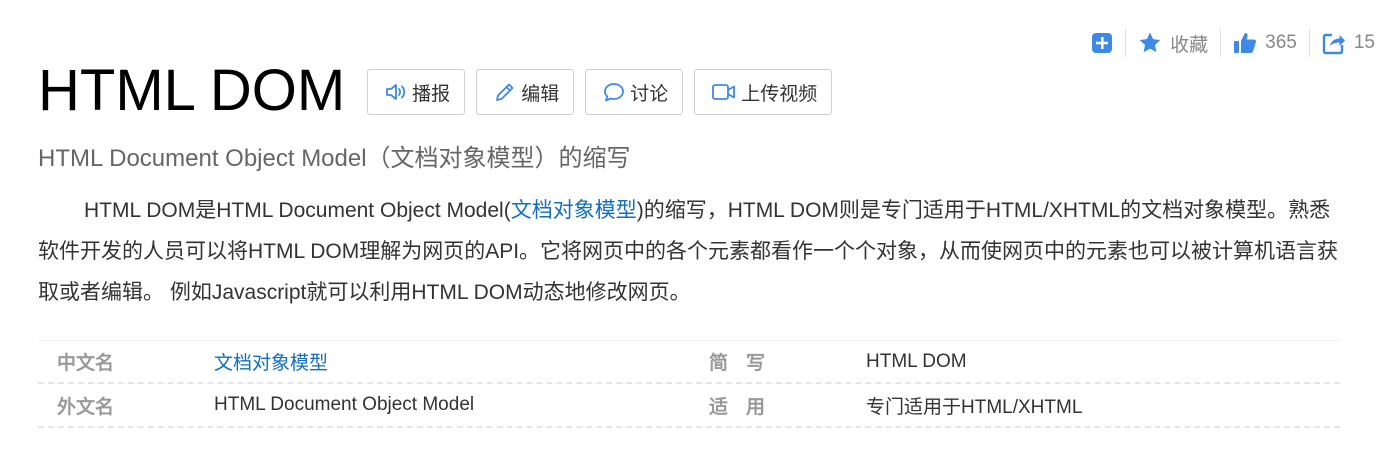  I want to click on page-subtitle: HTML Document Object Model（文档对象模型）的缩写, so click(334, 158).